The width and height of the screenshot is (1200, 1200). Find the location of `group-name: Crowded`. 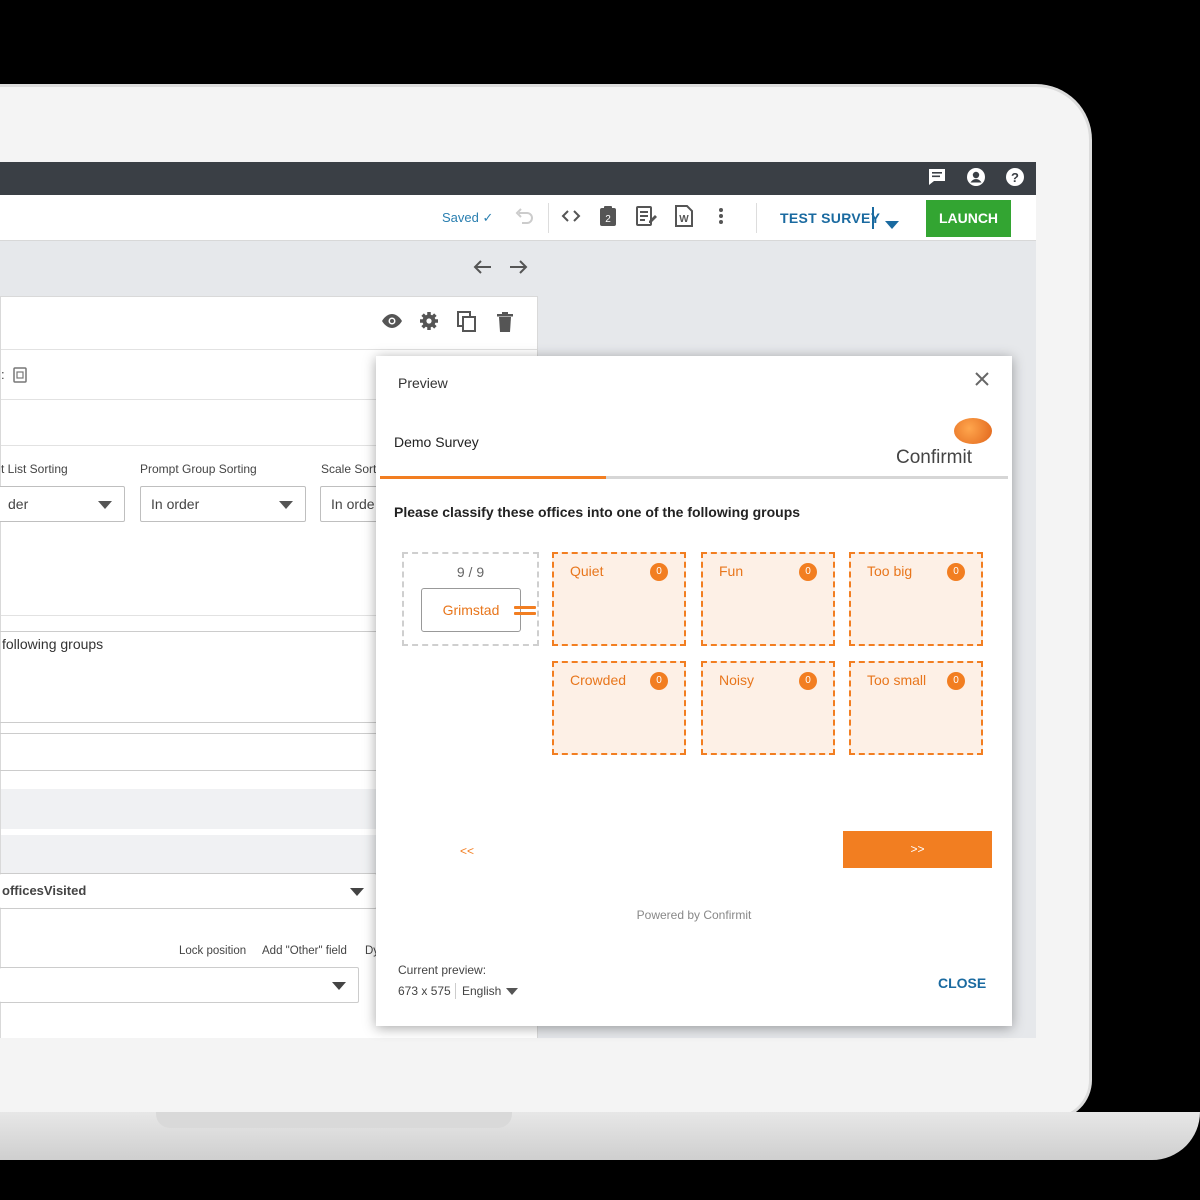

group-name: Crowded is located at coordinates (598, 680).